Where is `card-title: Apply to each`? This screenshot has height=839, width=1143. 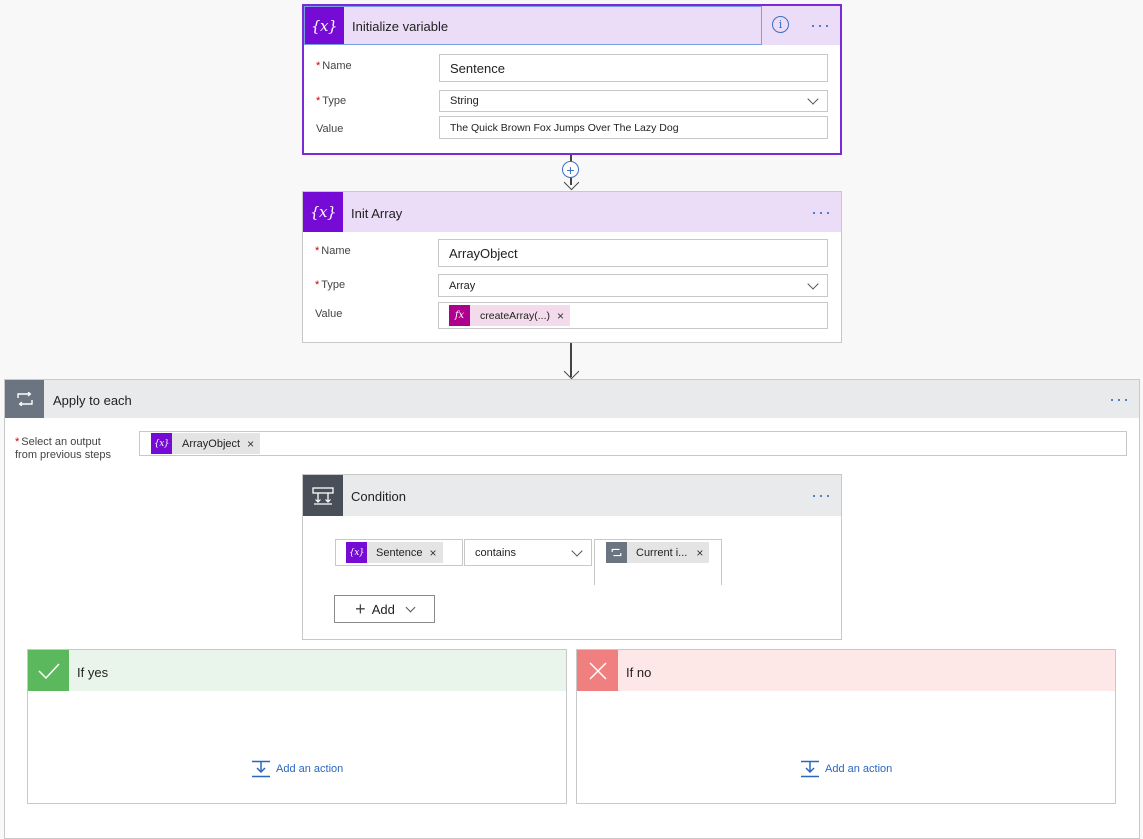
card-title: Apply to each is located at coordinates (92, 400).